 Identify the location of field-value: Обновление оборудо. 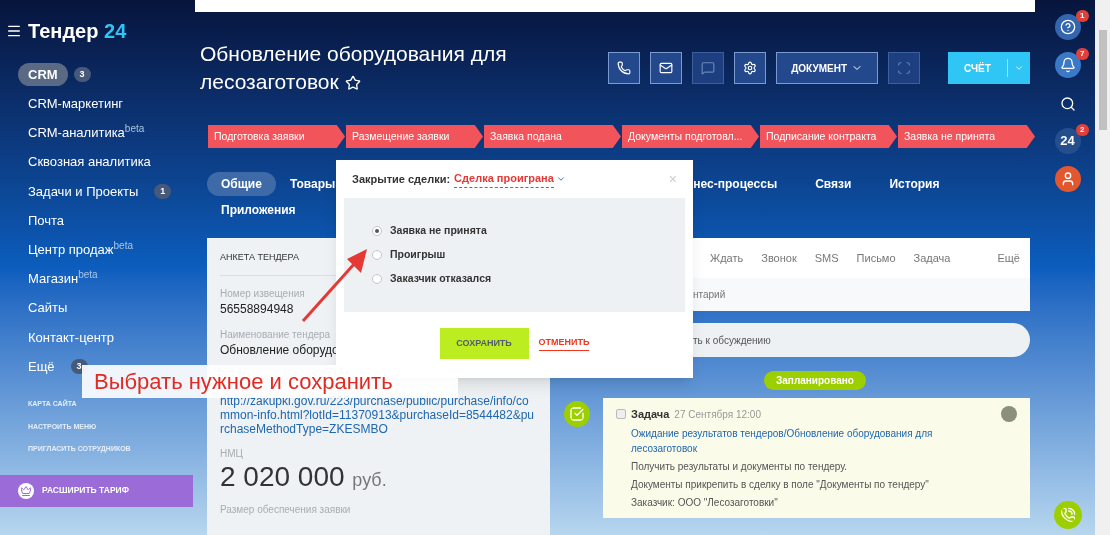
(279, 350).